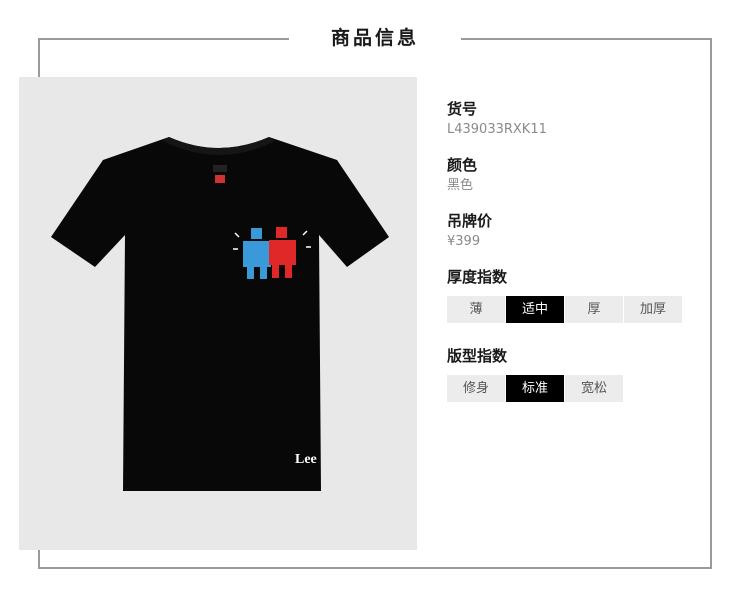 This screenshot has height=608, width=750. I want to click on brand-logo: Lee, so click(306, 459).